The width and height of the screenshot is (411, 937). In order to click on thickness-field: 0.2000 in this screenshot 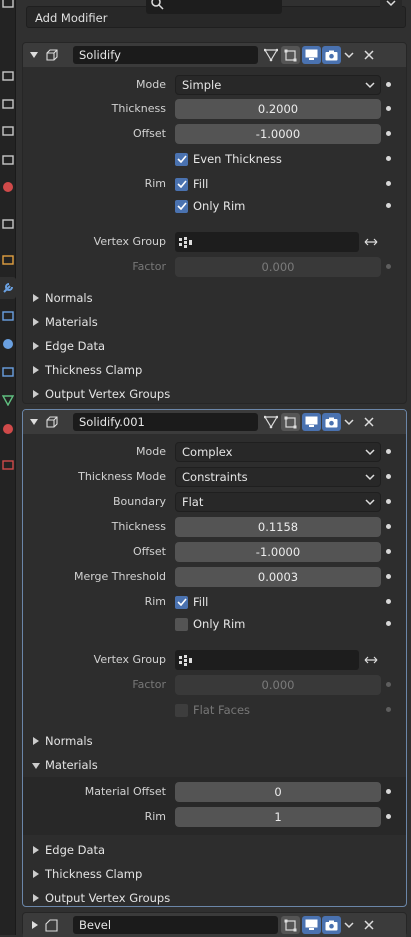, I will do `click(278, 109)`.